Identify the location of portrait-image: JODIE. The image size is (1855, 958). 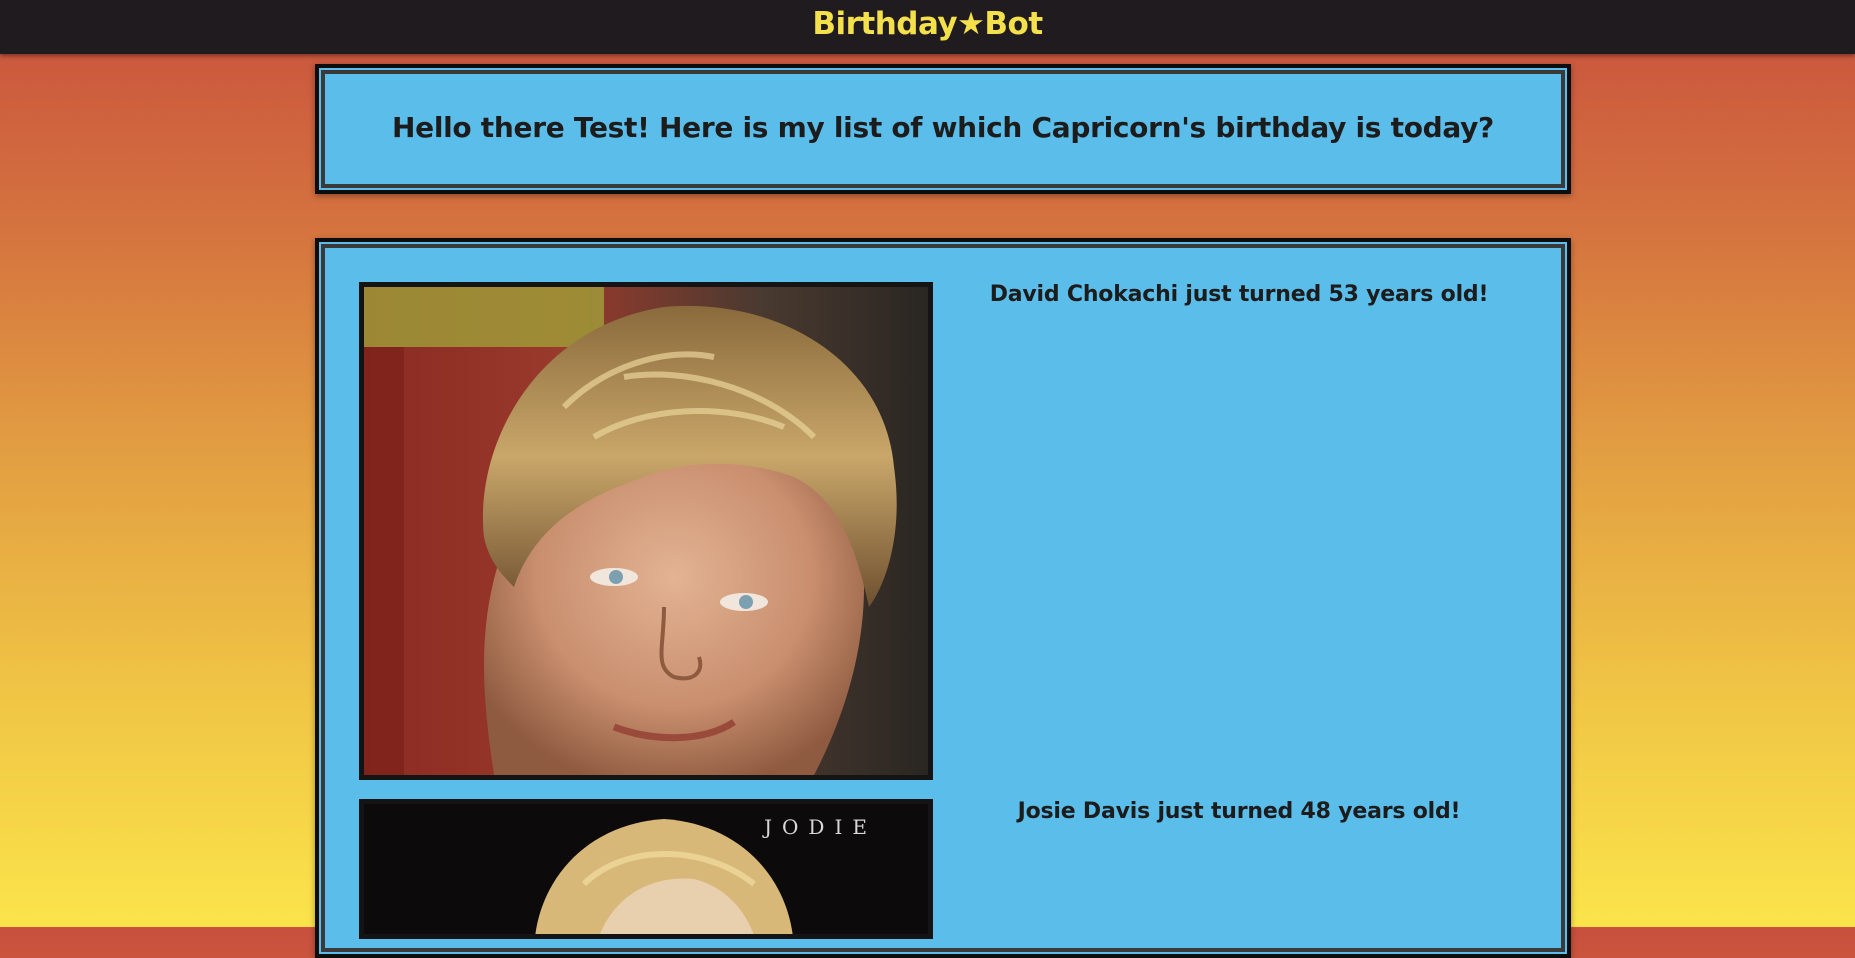
(646, 869).